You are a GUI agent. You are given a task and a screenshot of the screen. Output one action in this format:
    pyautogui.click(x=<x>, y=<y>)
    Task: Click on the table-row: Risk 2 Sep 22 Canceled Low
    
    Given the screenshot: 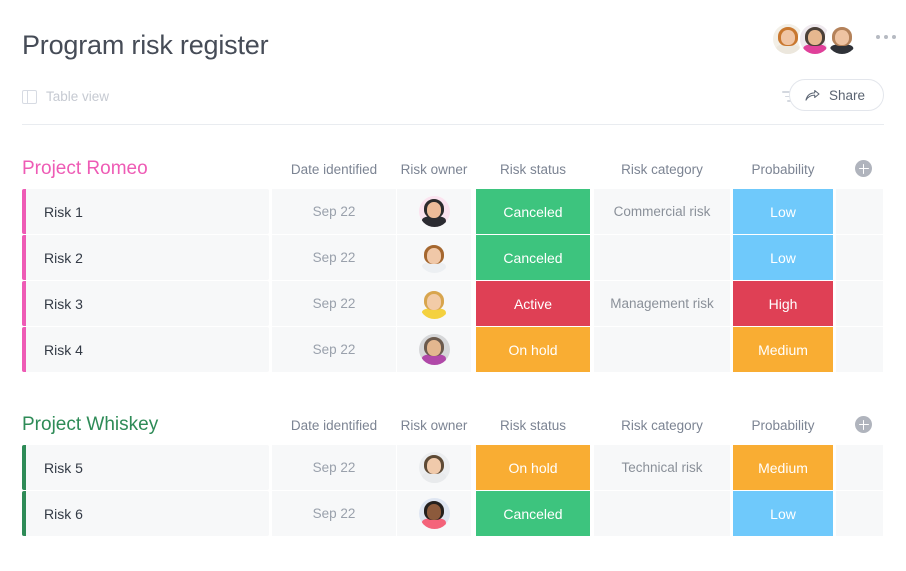 What is the action you would take?
    pyautogui.click(x=453, y=257)
    